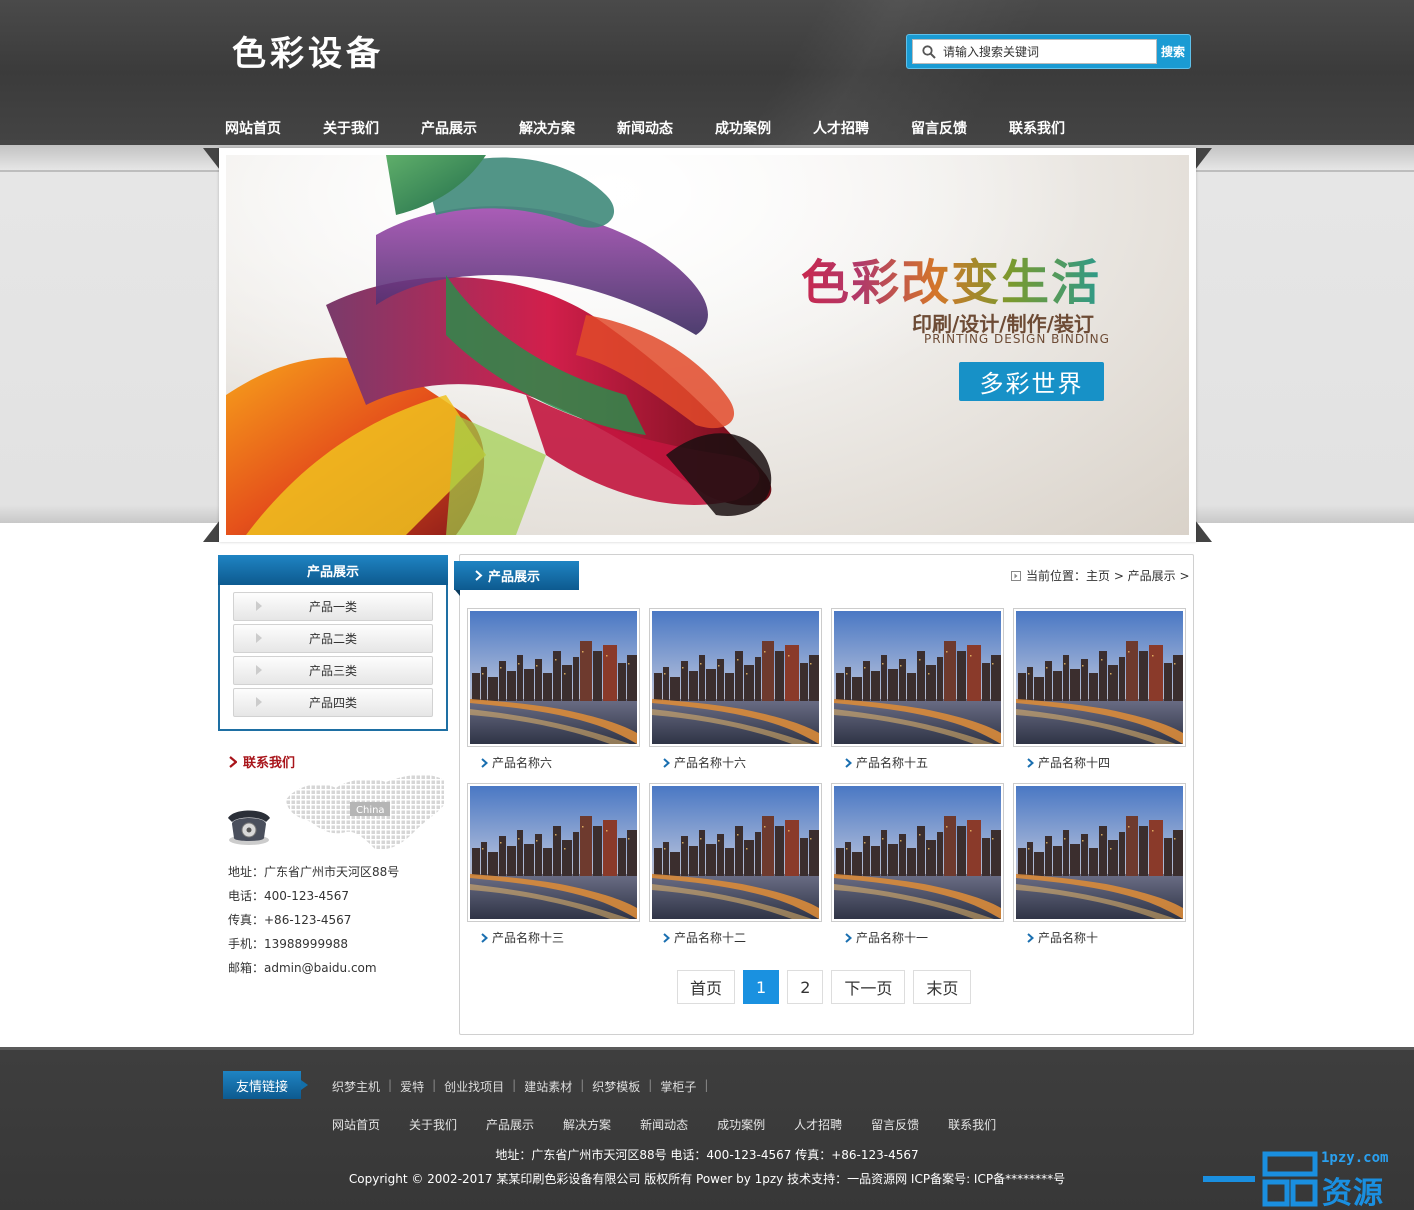  Describe the element at coordinates (1074, 763) in the screenshot. I see `product-name: 产品名称十四` at that location.